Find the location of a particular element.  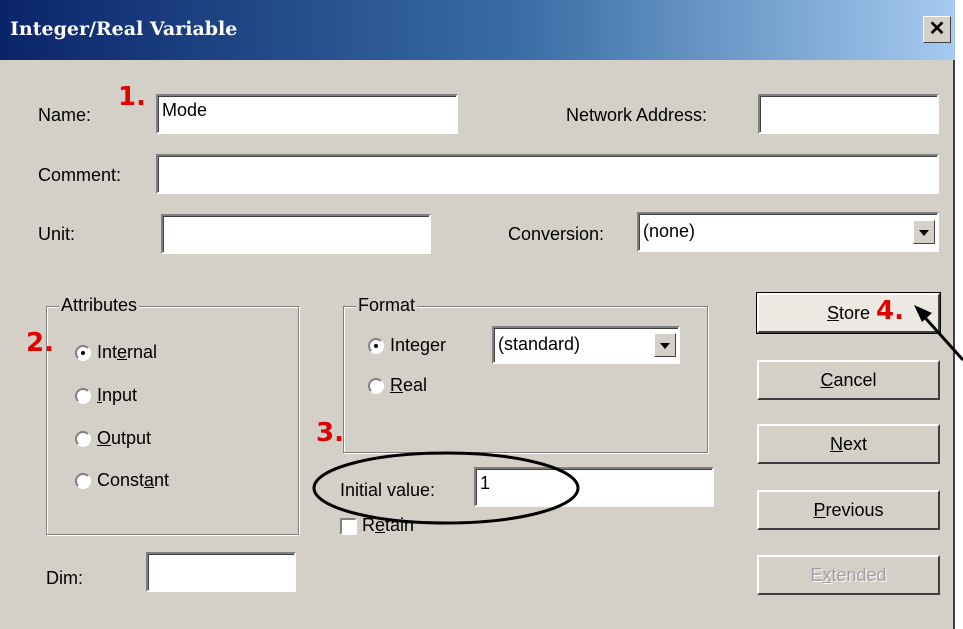

highlight-ellipse is located at coordinates (446, 488).